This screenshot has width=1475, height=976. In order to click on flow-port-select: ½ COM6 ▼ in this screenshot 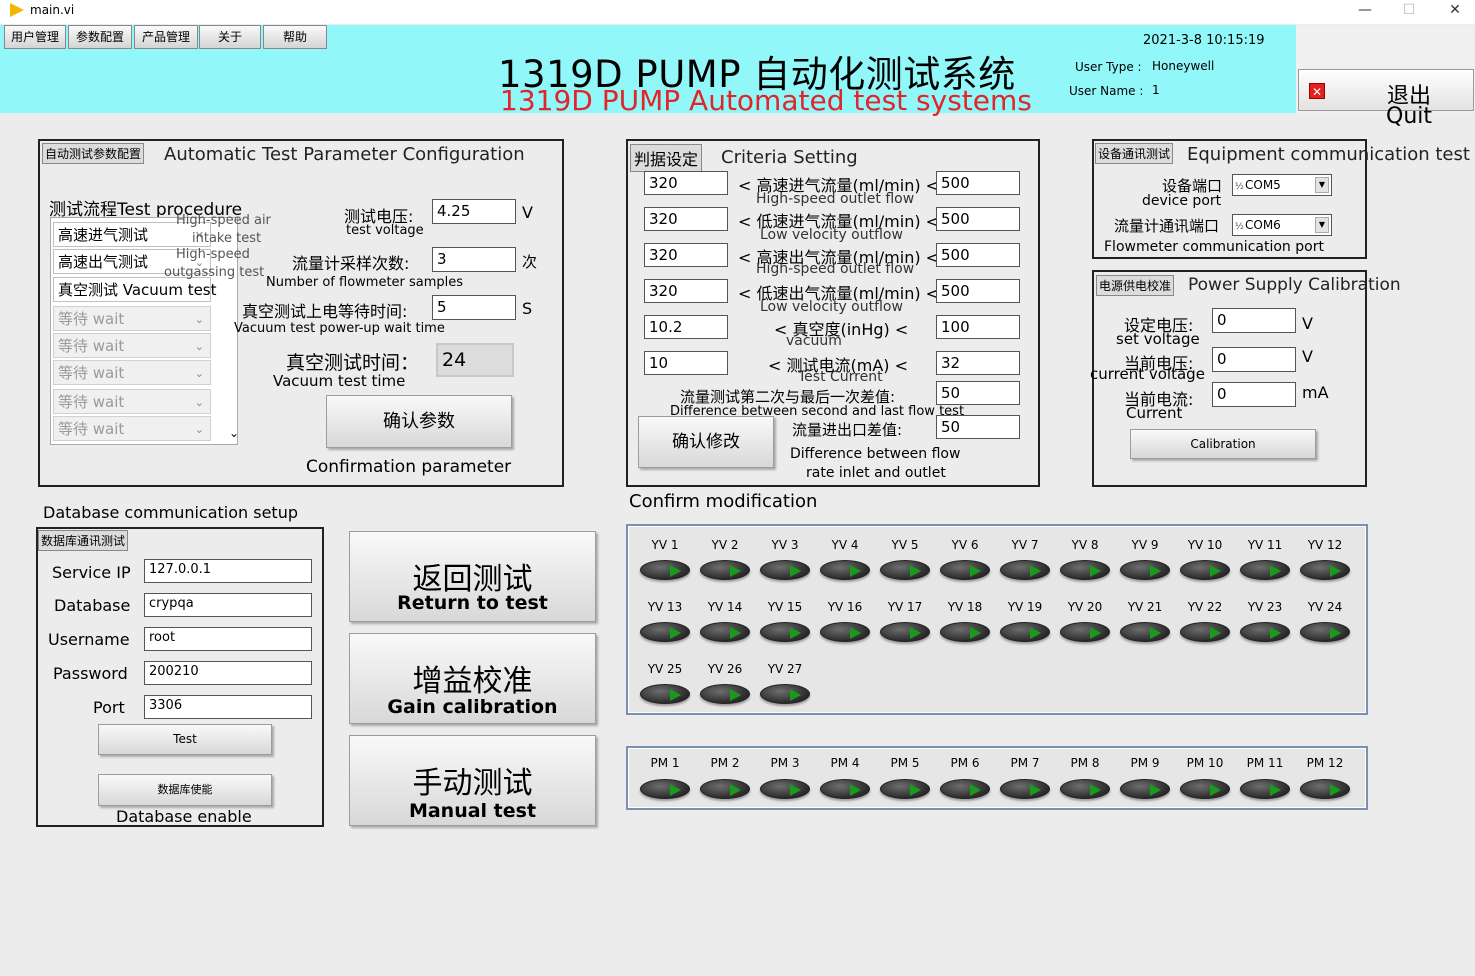, I will do `click(1282, 225)`.